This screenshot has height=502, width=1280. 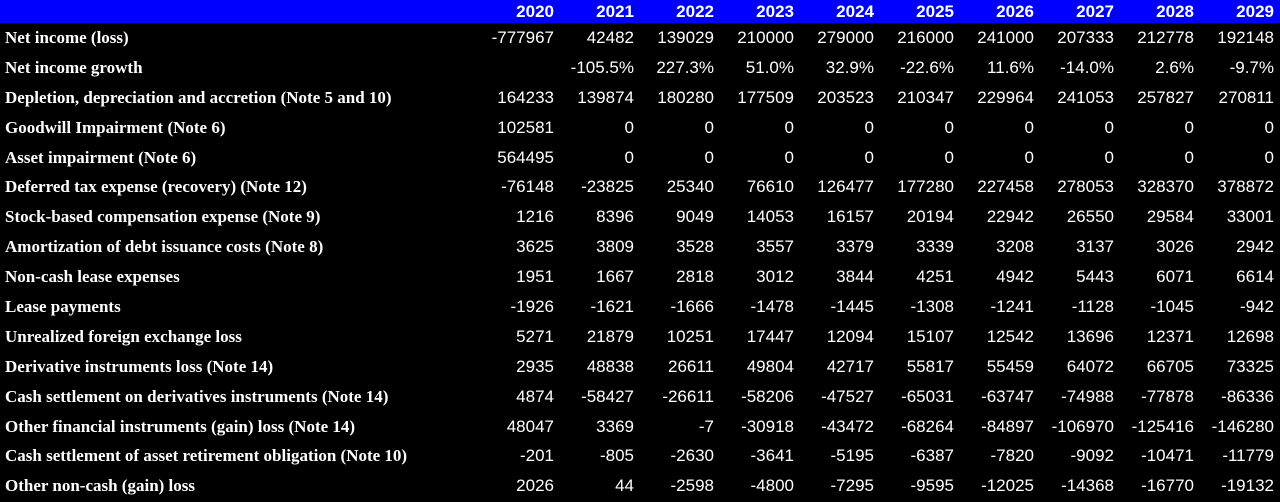 I want to click on value-cell: 3208, so click(x=1015, y=247).